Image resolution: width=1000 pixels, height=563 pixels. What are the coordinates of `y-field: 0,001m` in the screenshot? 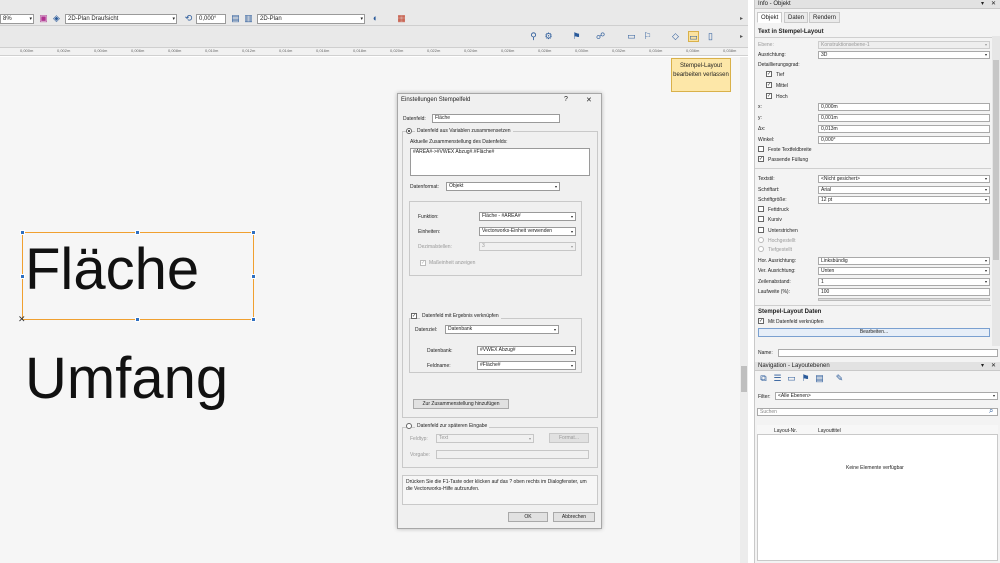 It's located at (904, 118).